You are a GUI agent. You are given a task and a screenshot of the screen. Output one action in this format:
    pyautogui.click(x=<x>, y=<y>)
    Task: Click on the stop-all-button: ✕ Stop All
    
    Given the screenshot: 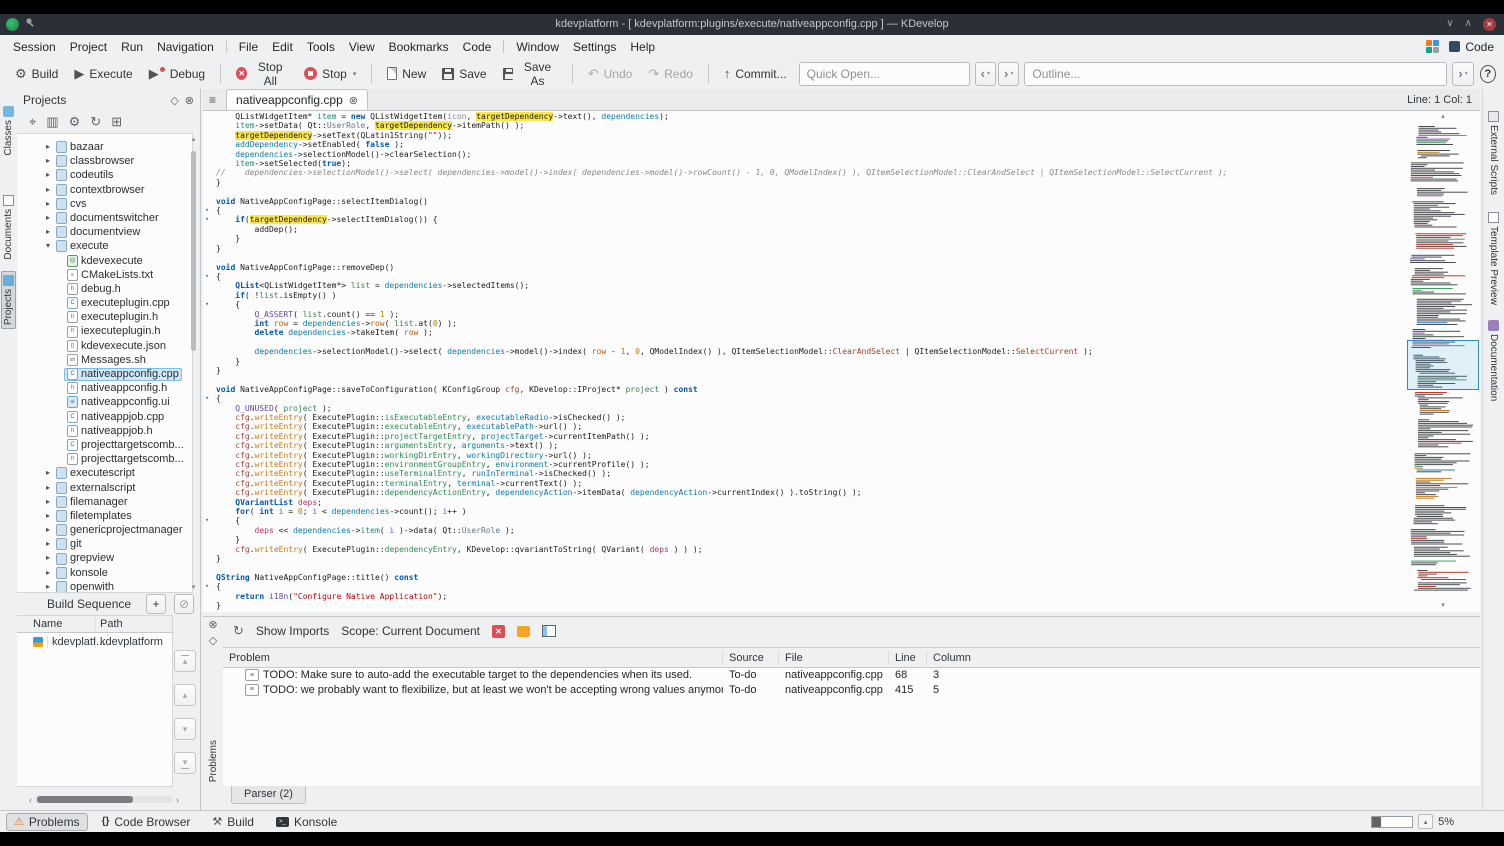 What is the action you would take?
    pyautogui.click(x=262, y=74)
    